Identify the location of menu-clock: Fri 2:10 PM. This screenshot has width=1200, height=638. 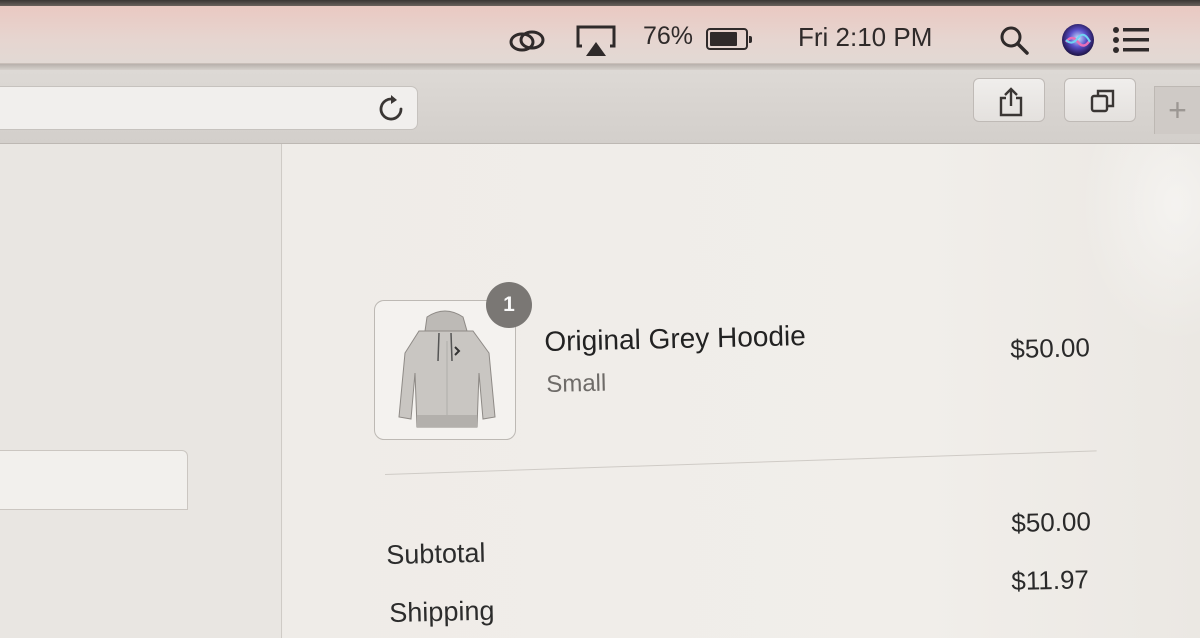
(865, 37).